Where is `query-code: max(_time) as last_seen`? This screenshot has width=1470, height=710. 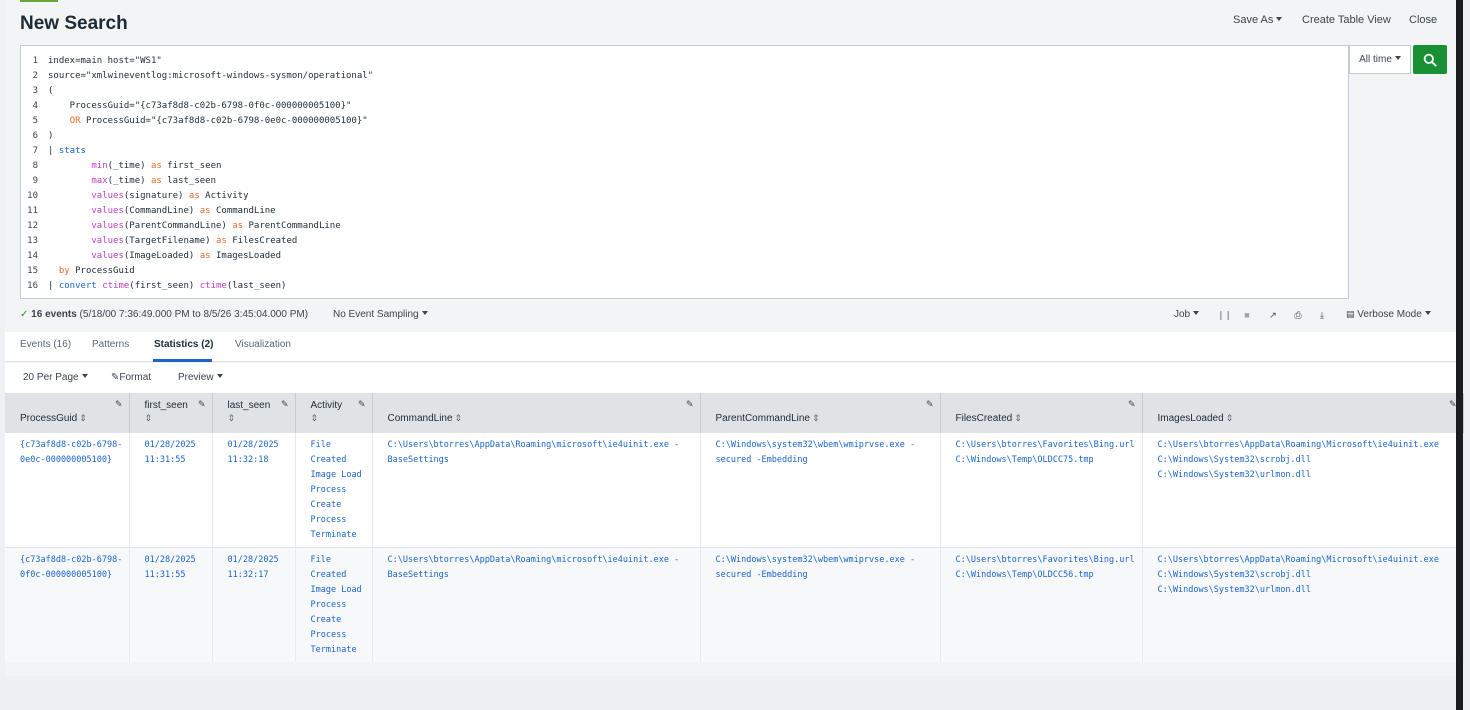 query-code: max(_time) as last_seen is located at coordinates (132, 181).